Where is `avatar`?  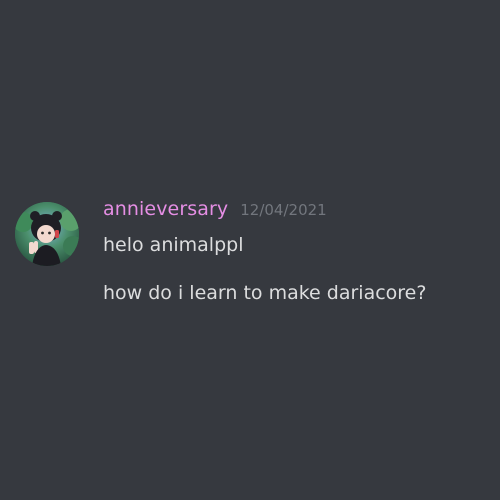 avatar is located at coordinates (47, 234).